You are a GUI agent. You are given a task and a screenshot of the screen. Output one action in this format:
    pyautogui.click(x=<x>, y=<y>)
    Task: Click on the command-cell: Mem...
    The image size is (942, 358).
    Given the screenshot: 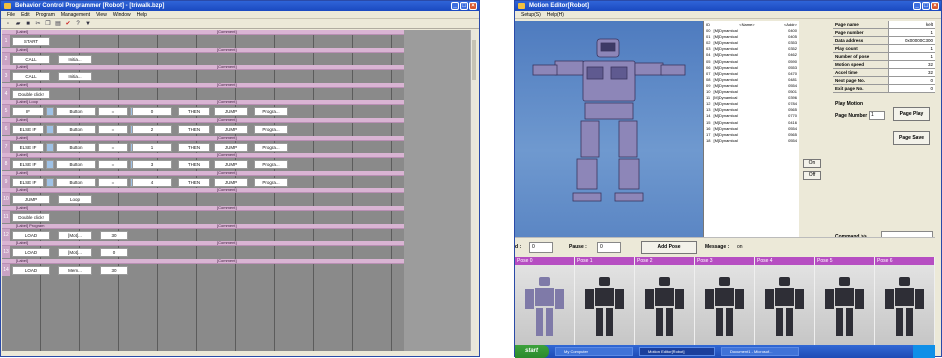 What is the action you would take?
    pyautogui.click(x=75, y=270)
    